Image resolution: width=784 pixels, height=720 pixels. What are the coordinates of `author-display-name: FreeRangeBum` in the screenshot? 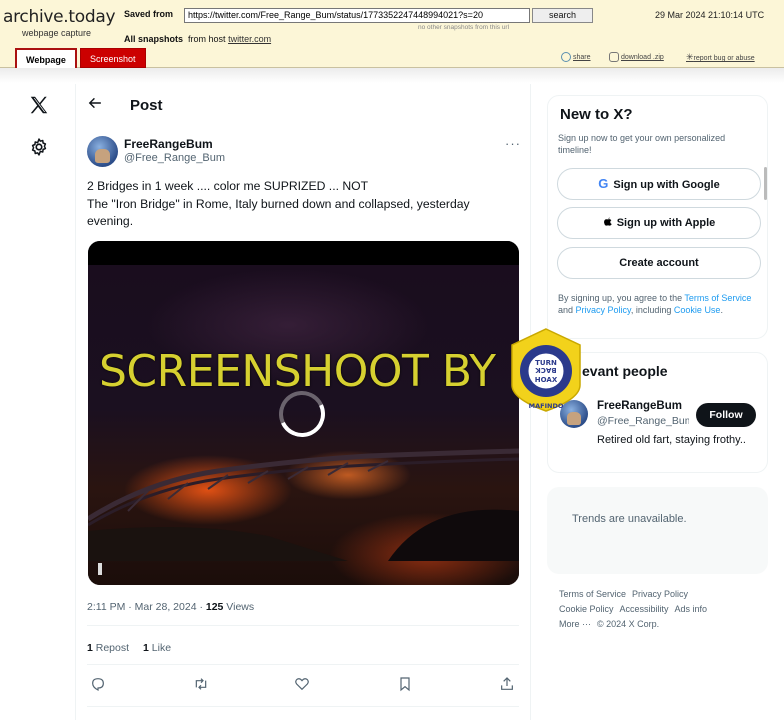 It's located at (168, 144).